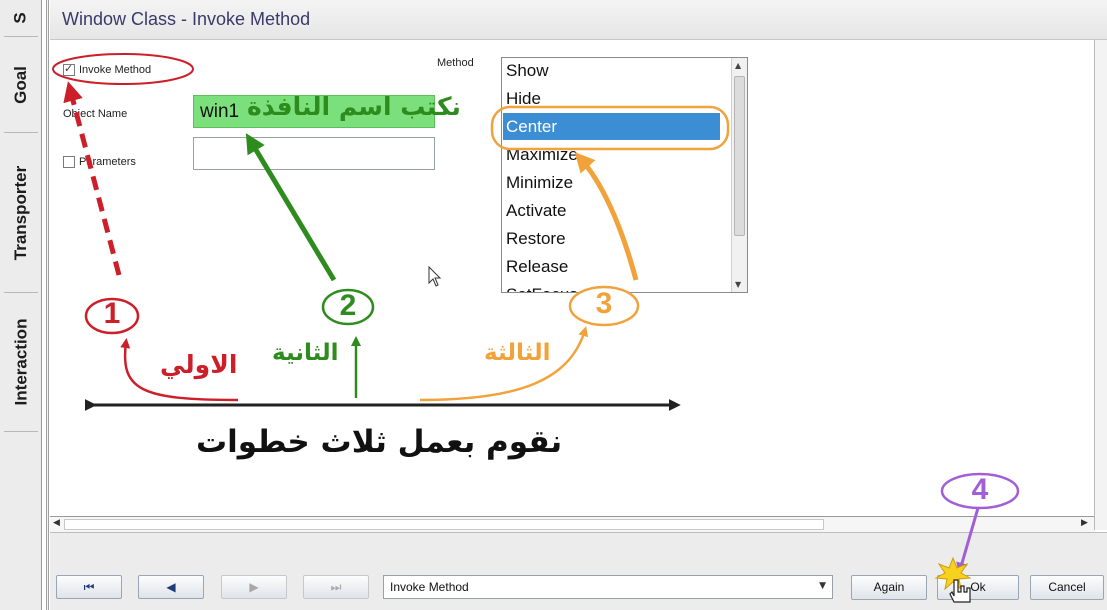 The width and height of the screenshot is (1107, 610). I want to click on scroll-down-icon: ▼, so click(738, 284).